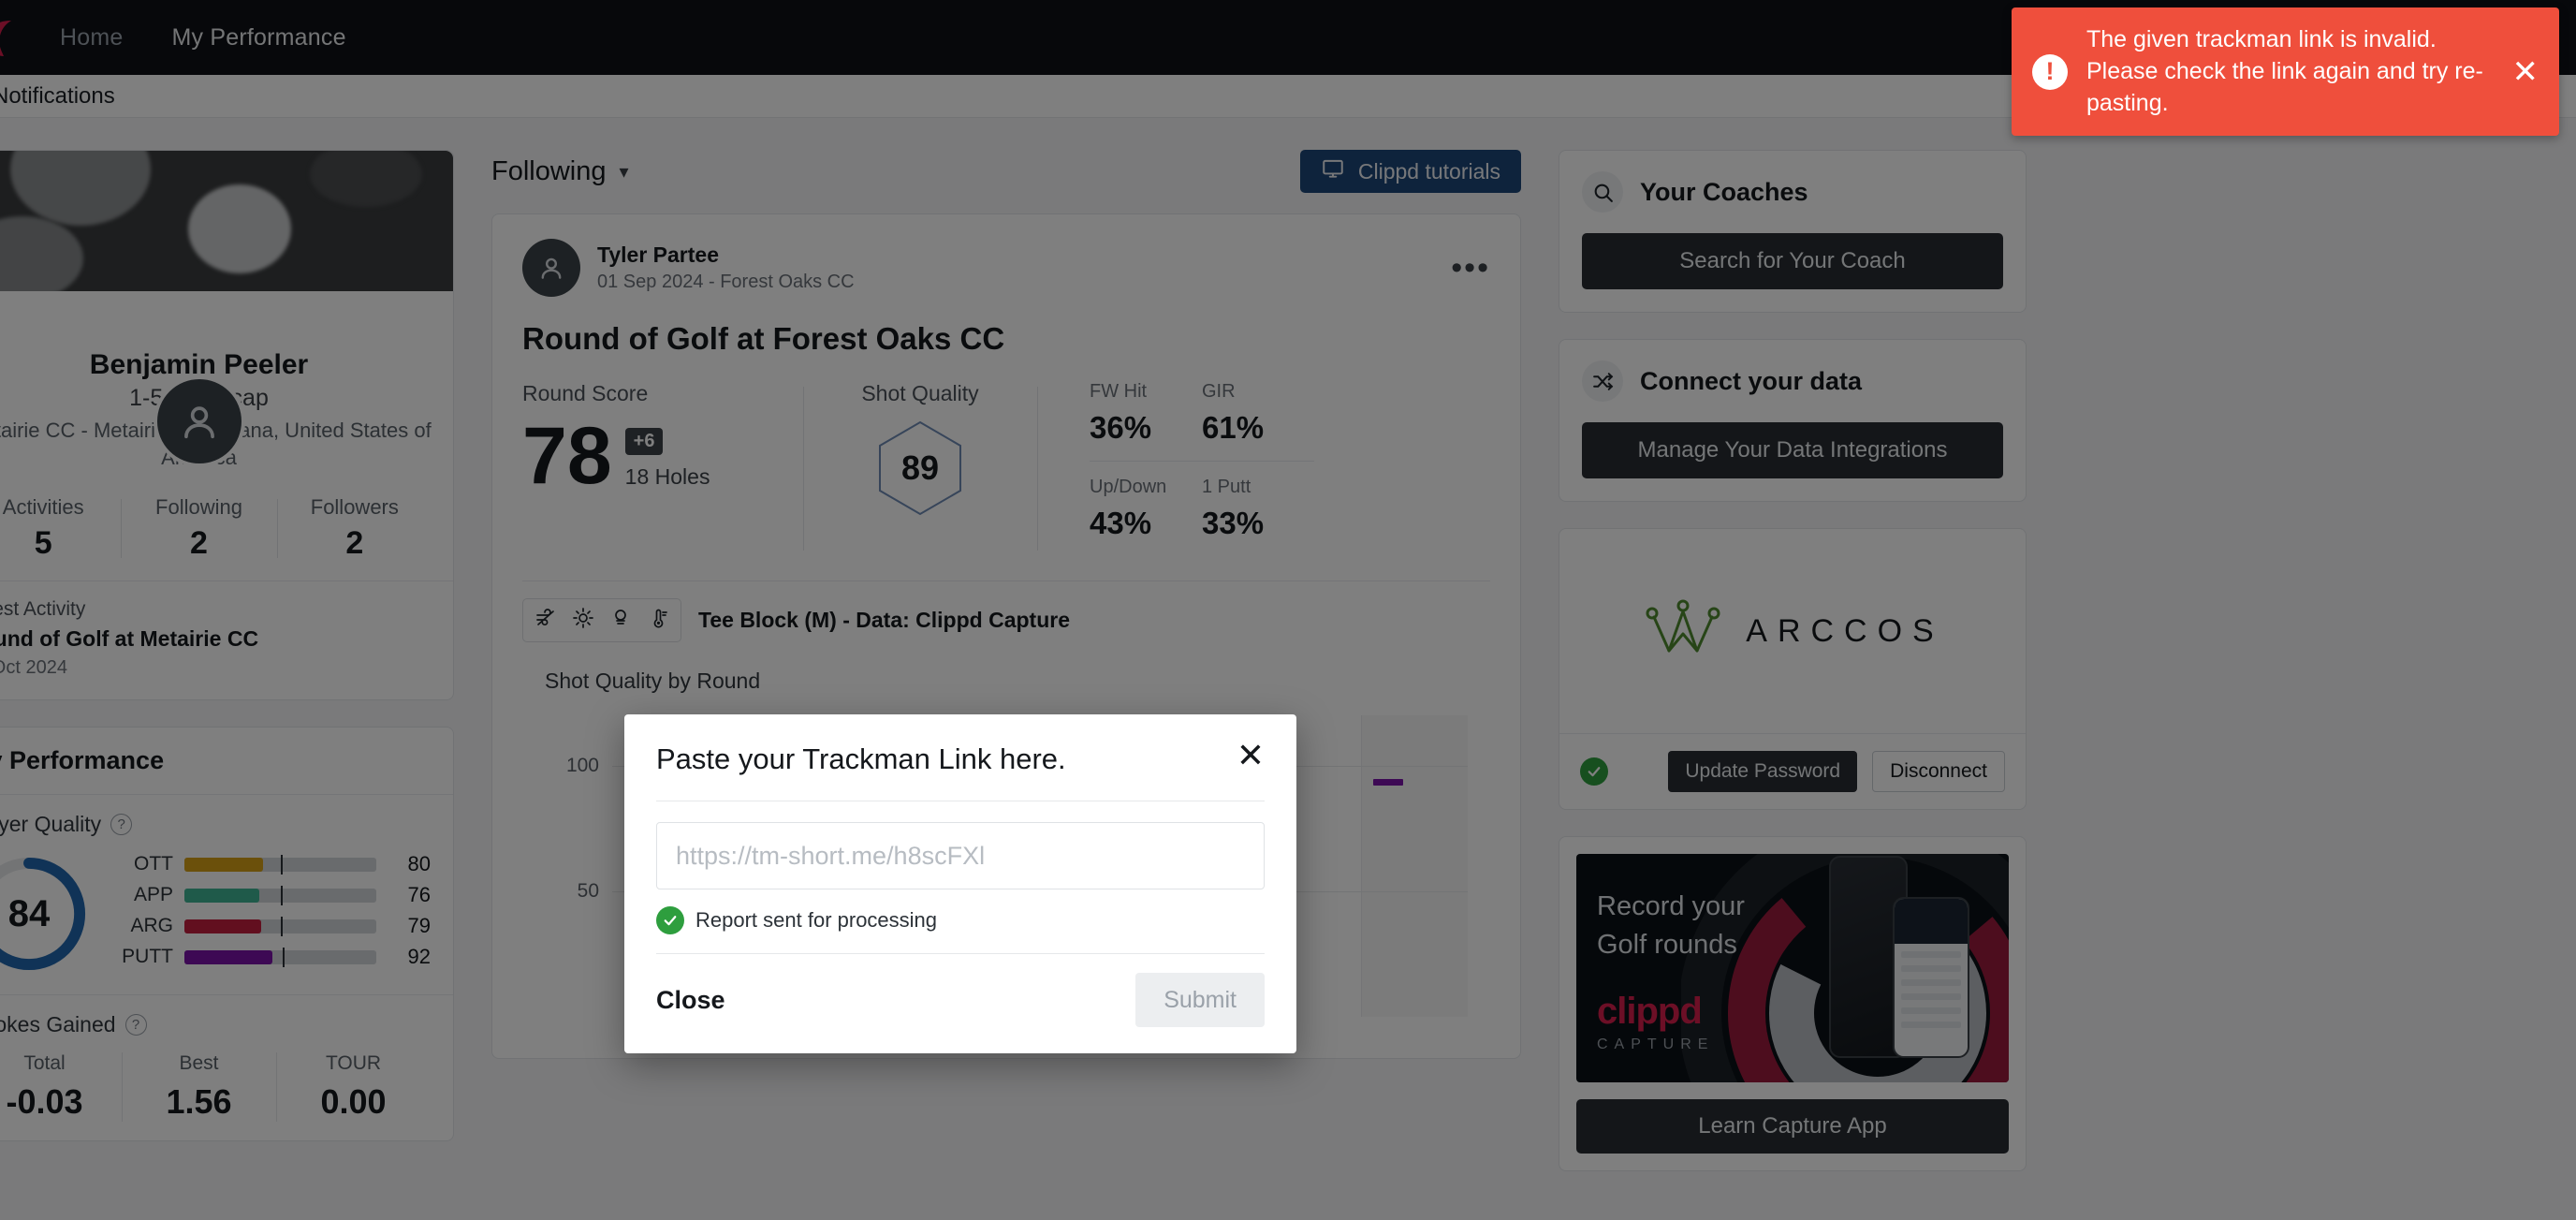 This screenshot has width=2576, height=1220. What do you see at coordinates (961, 920) in the screenshot?
I see `dialog-status-note: Report sent for processing` at bounding box center [961, 920].